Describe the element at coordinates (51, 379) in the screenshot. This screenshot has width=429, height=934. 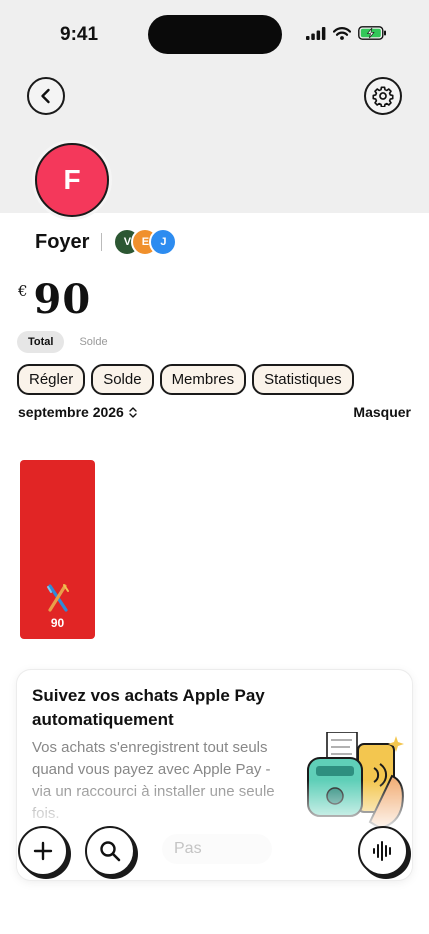
I see `settle-button: Régler` at that location.